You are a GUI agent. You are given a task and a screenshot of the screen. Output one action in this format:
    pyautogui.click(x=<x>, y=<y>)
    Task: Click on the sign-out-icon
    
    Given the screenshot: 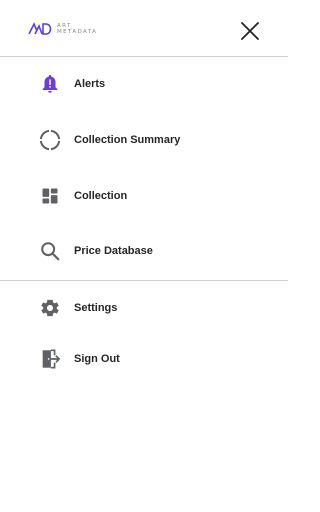 What is the action you would take?
    pyautogui.click(x=50, y=359)
    